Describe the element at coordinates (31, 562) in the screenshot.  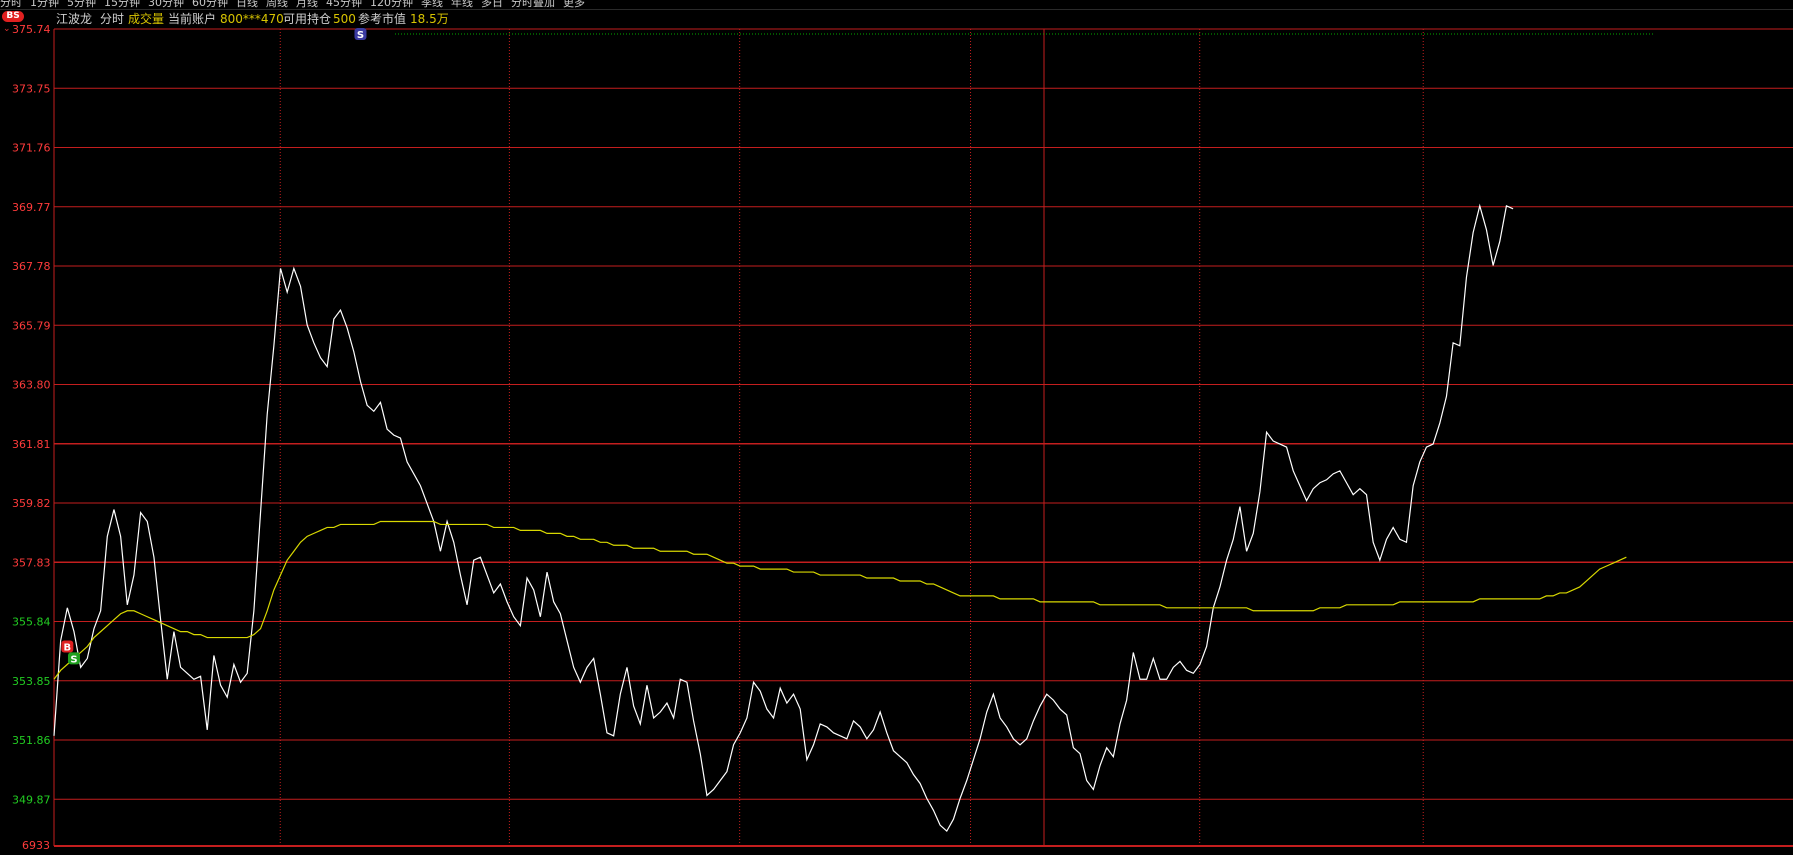
I see `y-tick-label: 357.83` at that location.